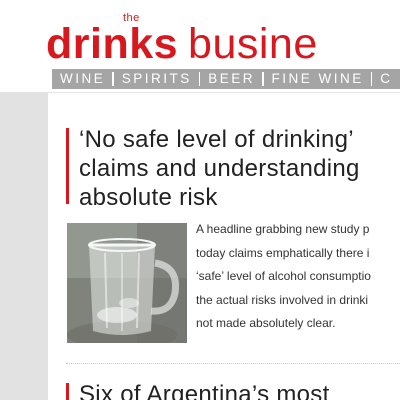 The height and width of the screenshot is (400, 400). I want to click on article-divider, so click(233, 363).